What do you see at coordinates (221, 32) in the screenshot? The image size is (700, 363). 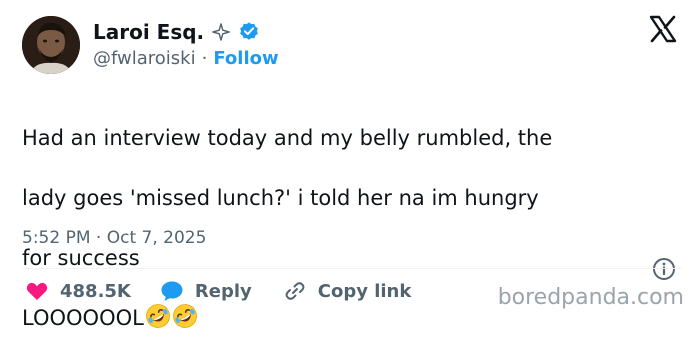 I see `sparkle-icon` at bounding box center [221, 32].